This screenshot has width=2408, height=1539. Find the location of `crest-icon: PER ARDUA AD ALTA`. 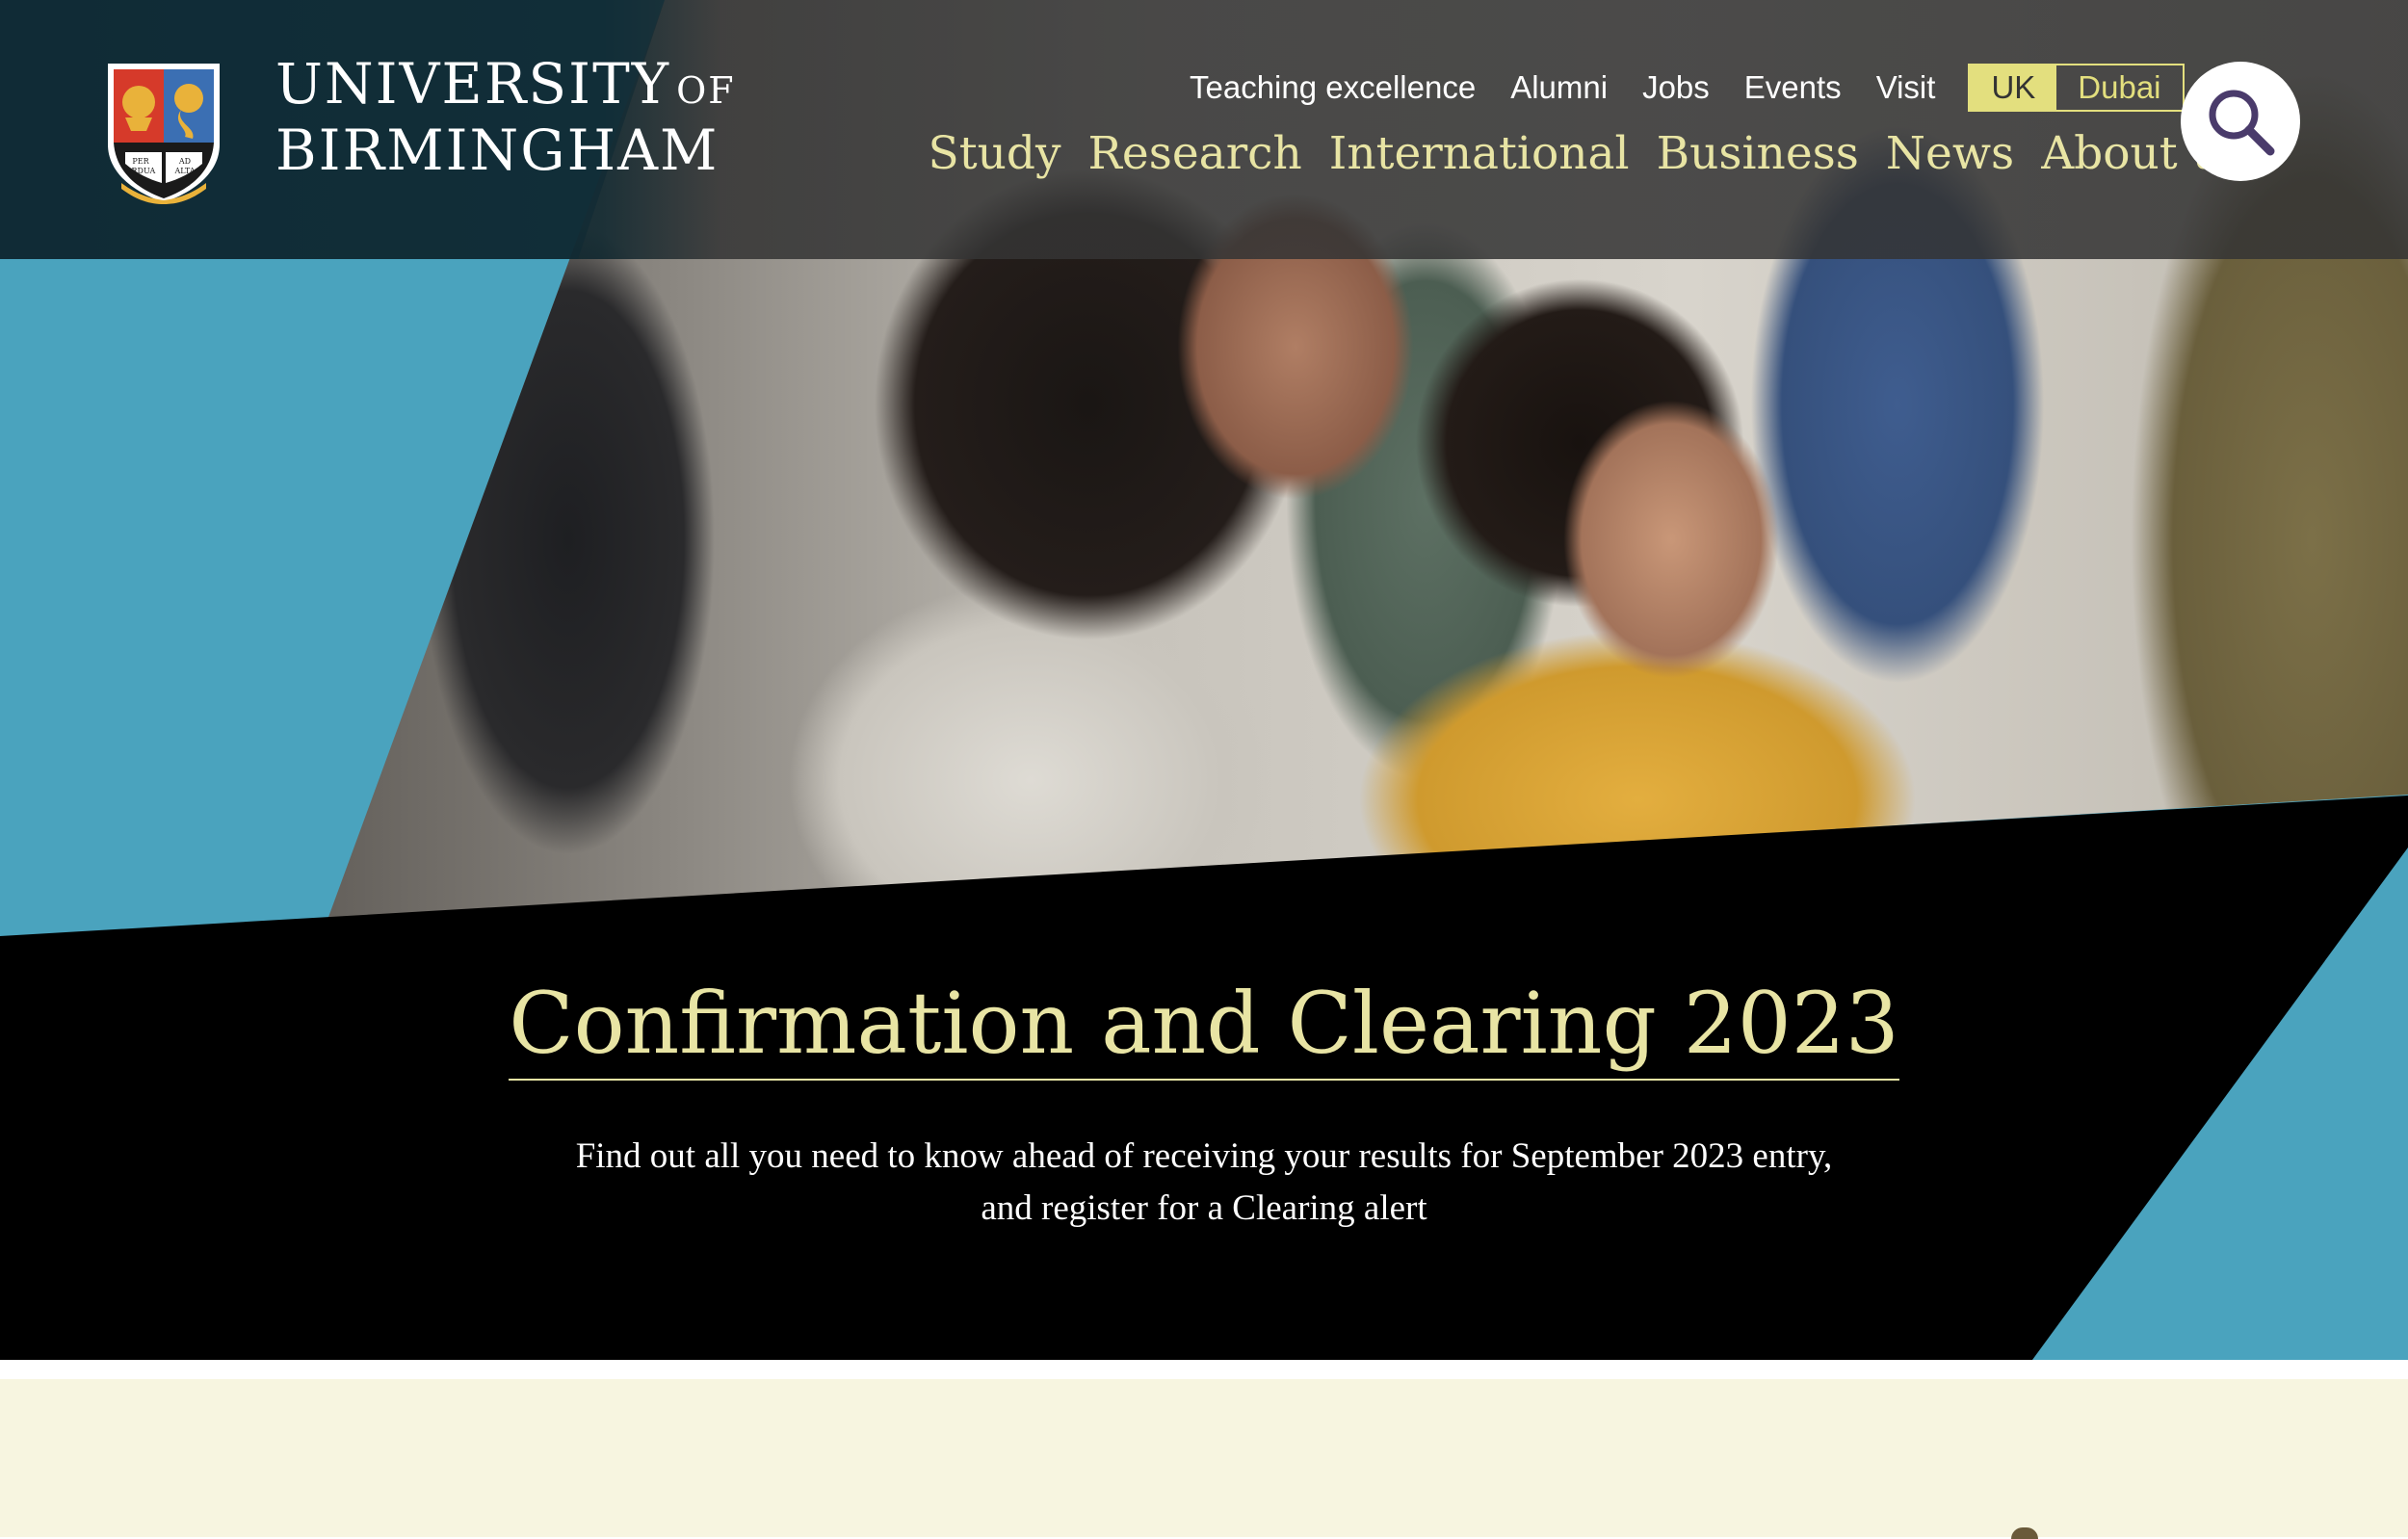

crest-icon: PER ARDUA AD ALTA is located at coordinates (164, 134).